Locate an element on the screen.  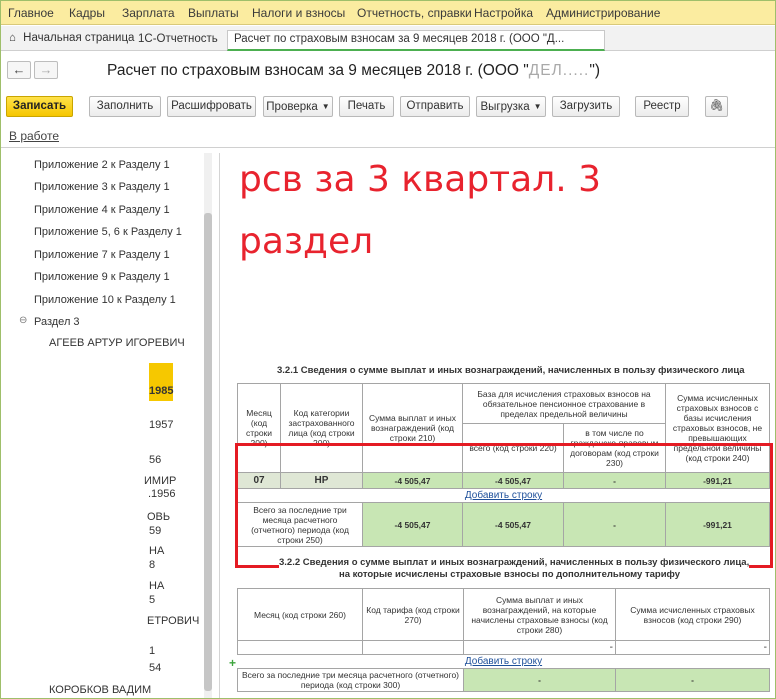
add-row-link: Добавить строку is located at coordinates (503, 661).